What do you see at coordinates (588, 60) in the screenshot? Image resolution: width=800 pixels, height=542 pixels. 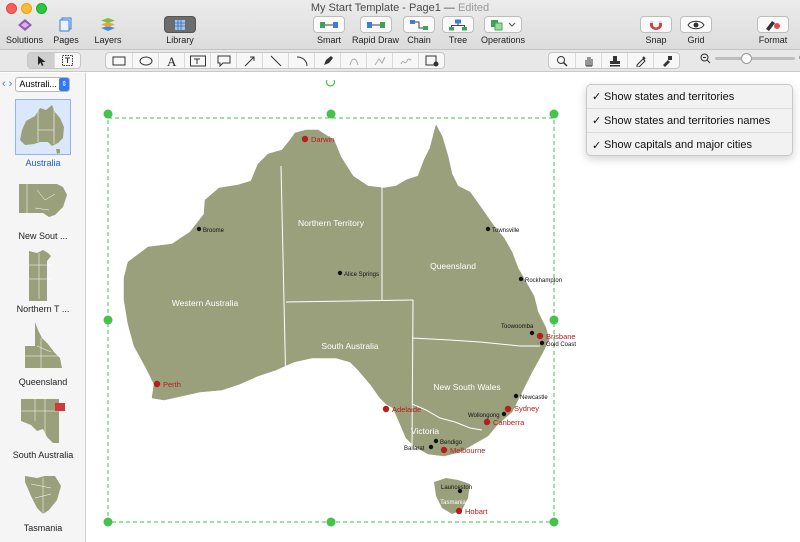 I see `pan-tool` at bounding box center [588, 60].